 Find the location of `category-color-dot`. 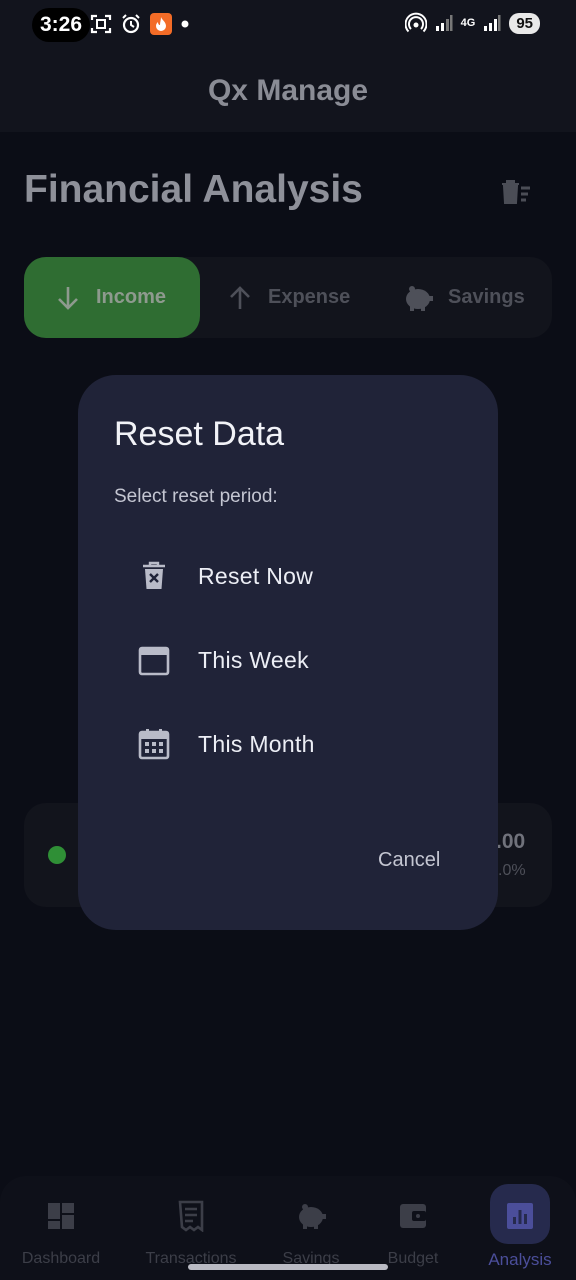

category-color-dot is located at coordinates (57, 855).